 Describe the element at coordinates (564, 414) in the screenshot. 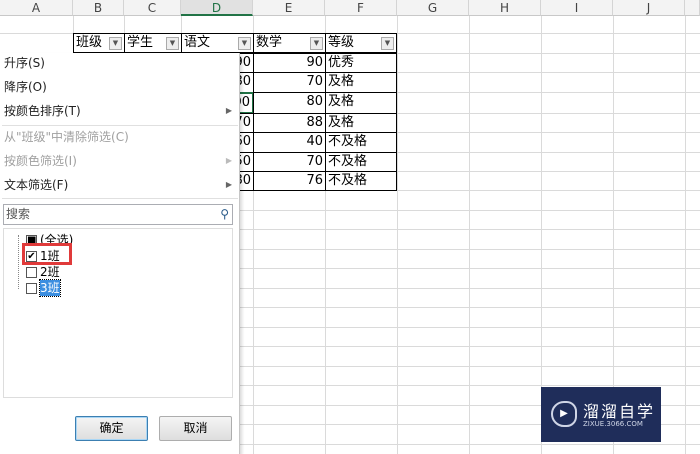

I see `play-icon: ▶` at that location.